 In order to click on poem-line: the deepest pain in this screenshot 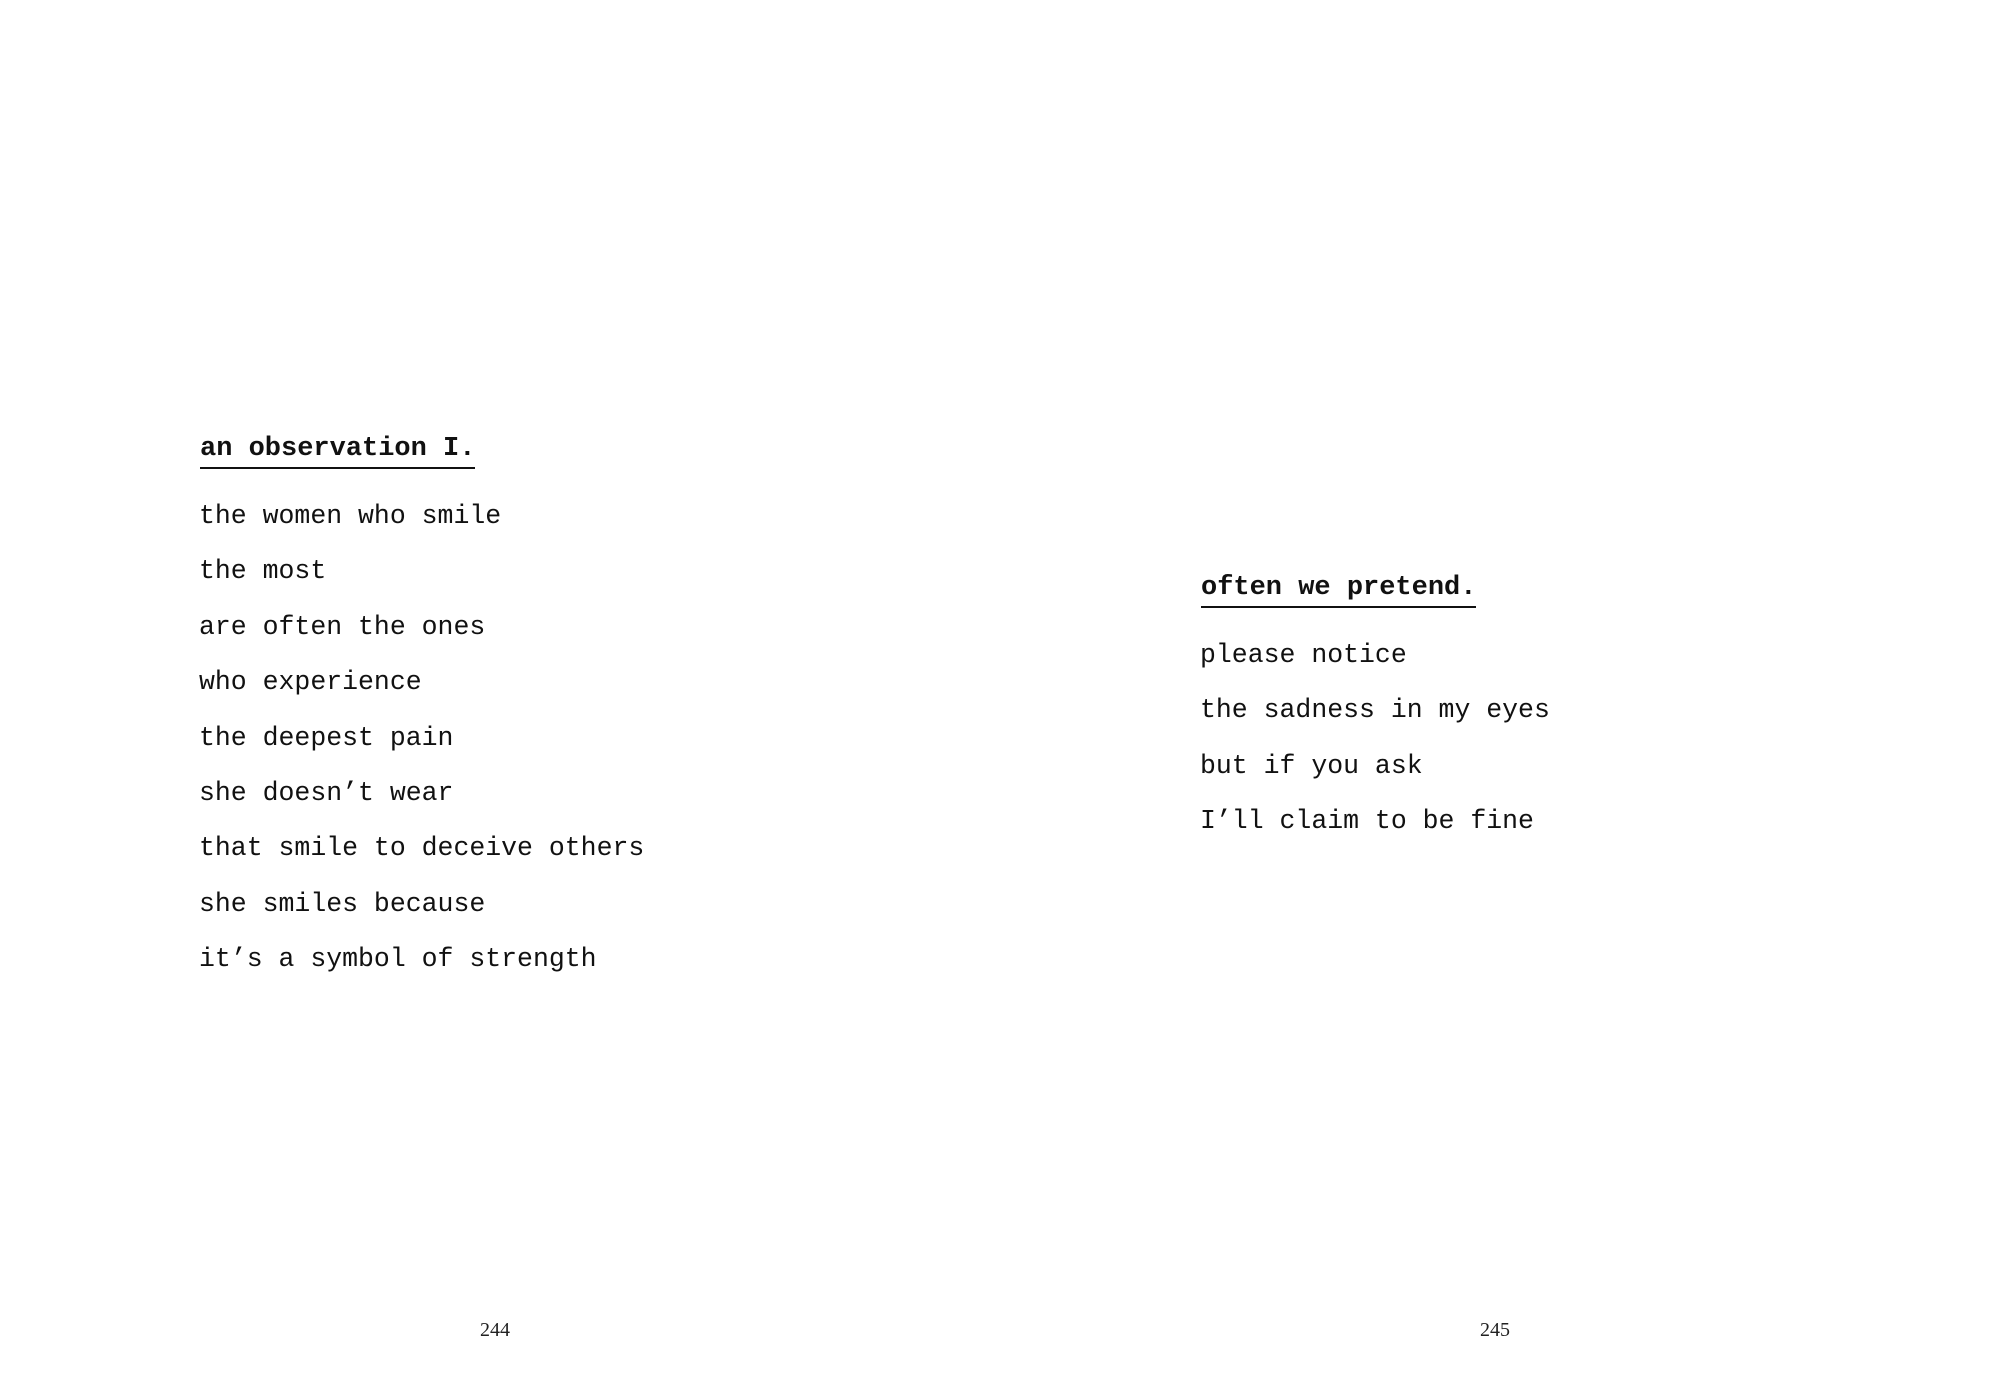, I will do `click(326, 737)`.